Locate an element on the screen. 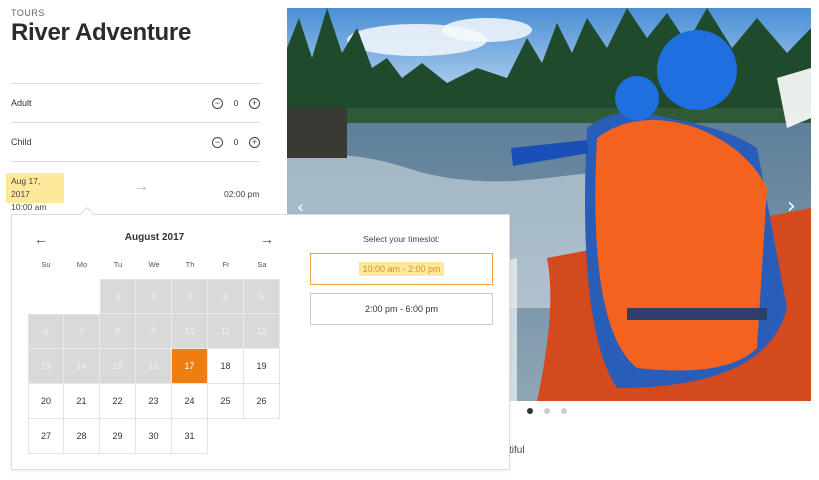 This screenshot has height=480, width=819. adult-label: Adult is located at coordinates (21, 103).